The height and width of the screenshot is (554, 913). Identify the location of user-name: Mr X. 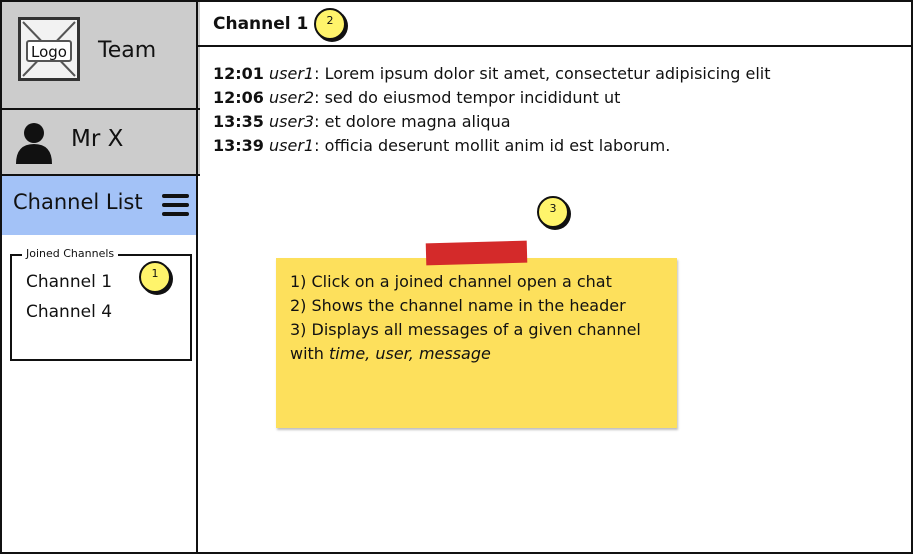
(97, 139).